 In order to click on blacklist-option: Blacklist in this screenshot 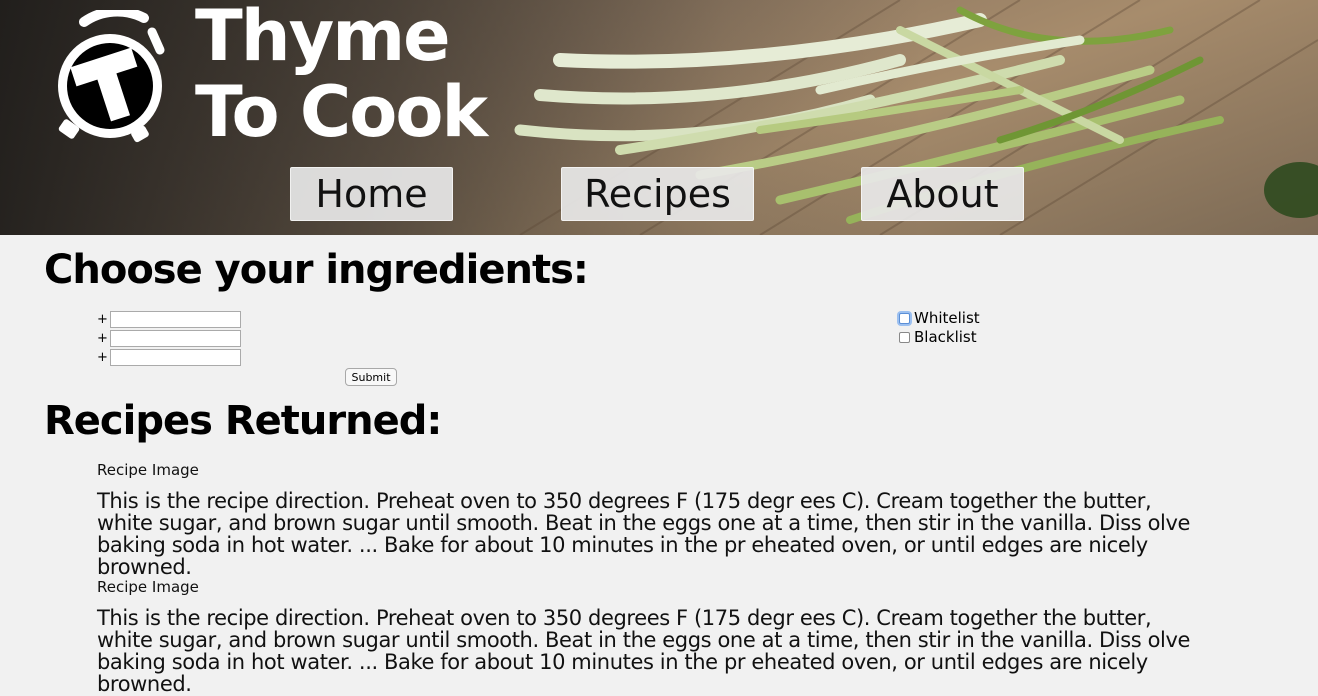, I will do `click(938, 337)`.